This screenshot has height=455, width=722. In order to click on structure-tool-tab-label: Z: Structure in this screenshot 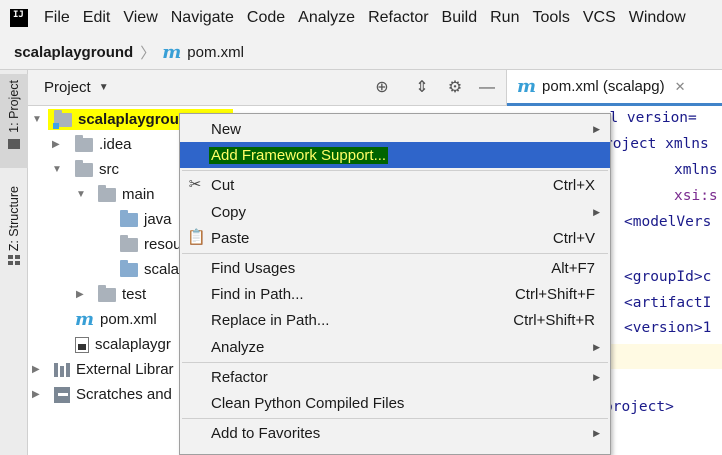, I will do `click(14, 219)`.